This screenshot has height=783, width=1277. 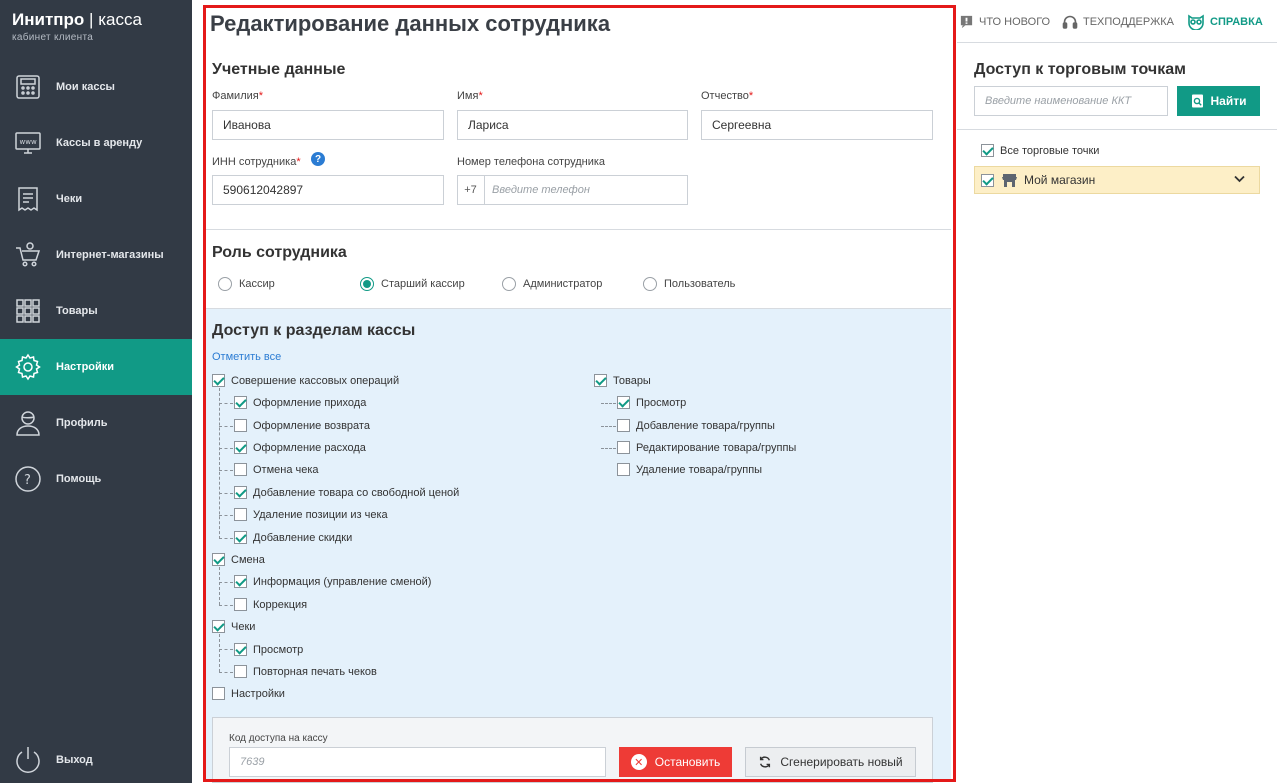 I want to click on perm-goods-view-checkbox: Просмотр, so click(x=651, y=402).